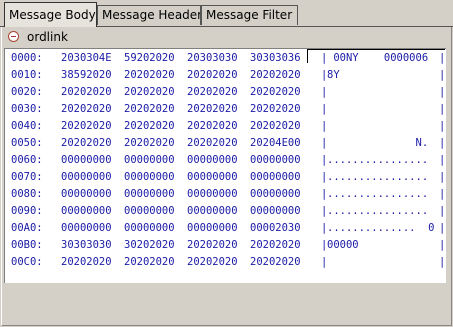 This screenshot has height=327, width=453. I want to click on panel-title: ordlink, so click(47, 36).